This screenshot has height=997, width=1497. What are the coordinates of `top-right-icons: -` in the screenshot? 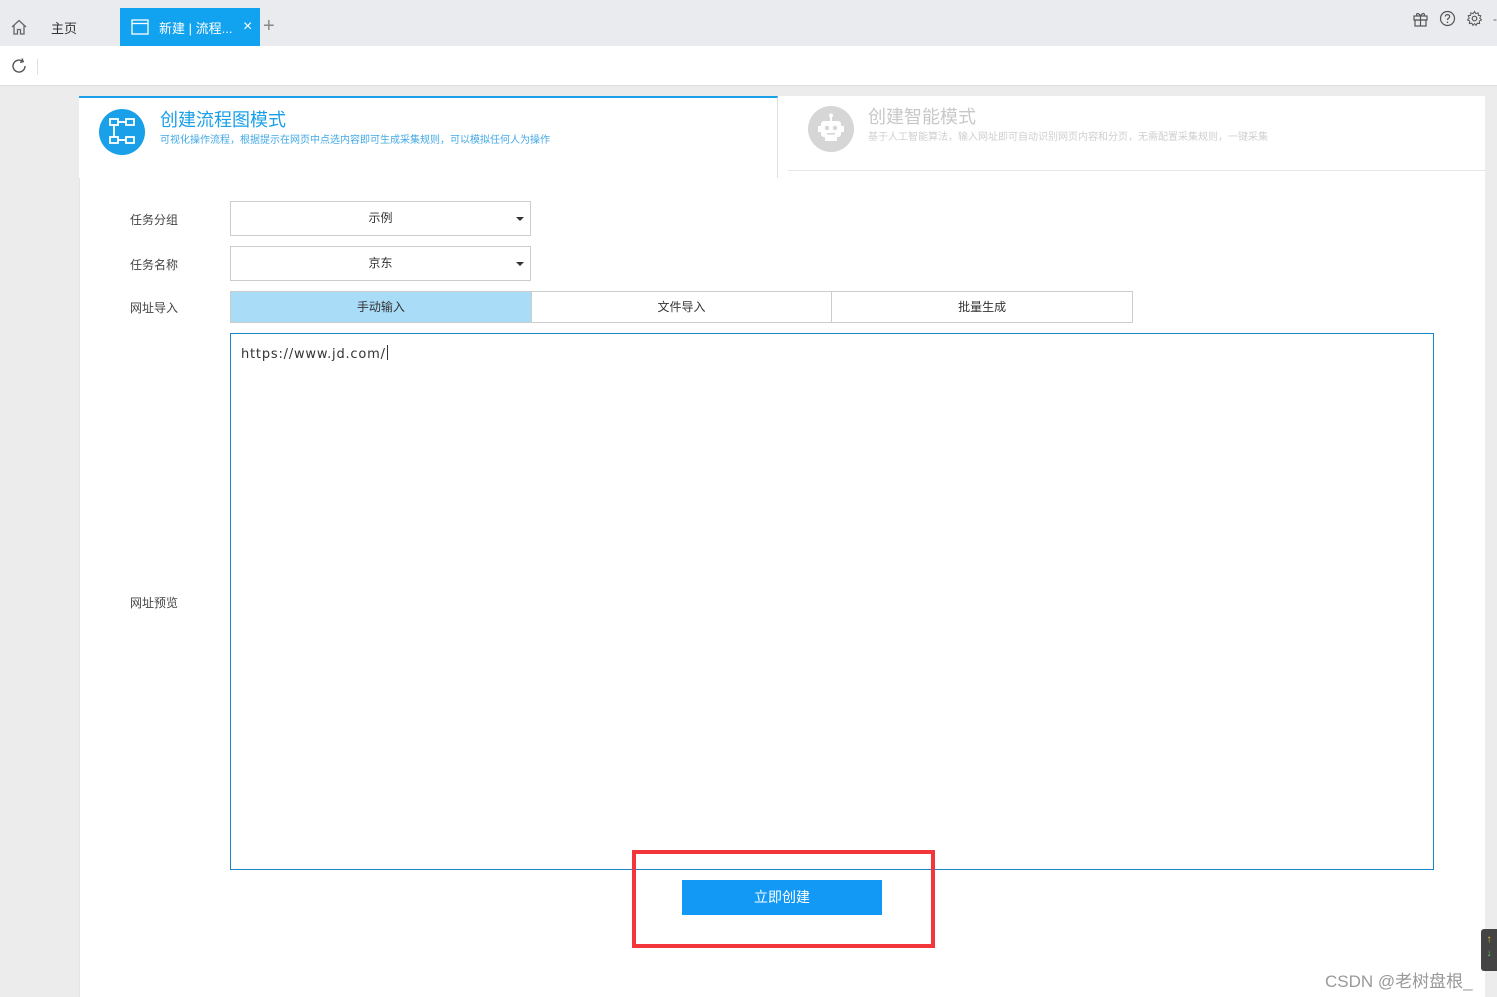 It's located at (1454, 18).